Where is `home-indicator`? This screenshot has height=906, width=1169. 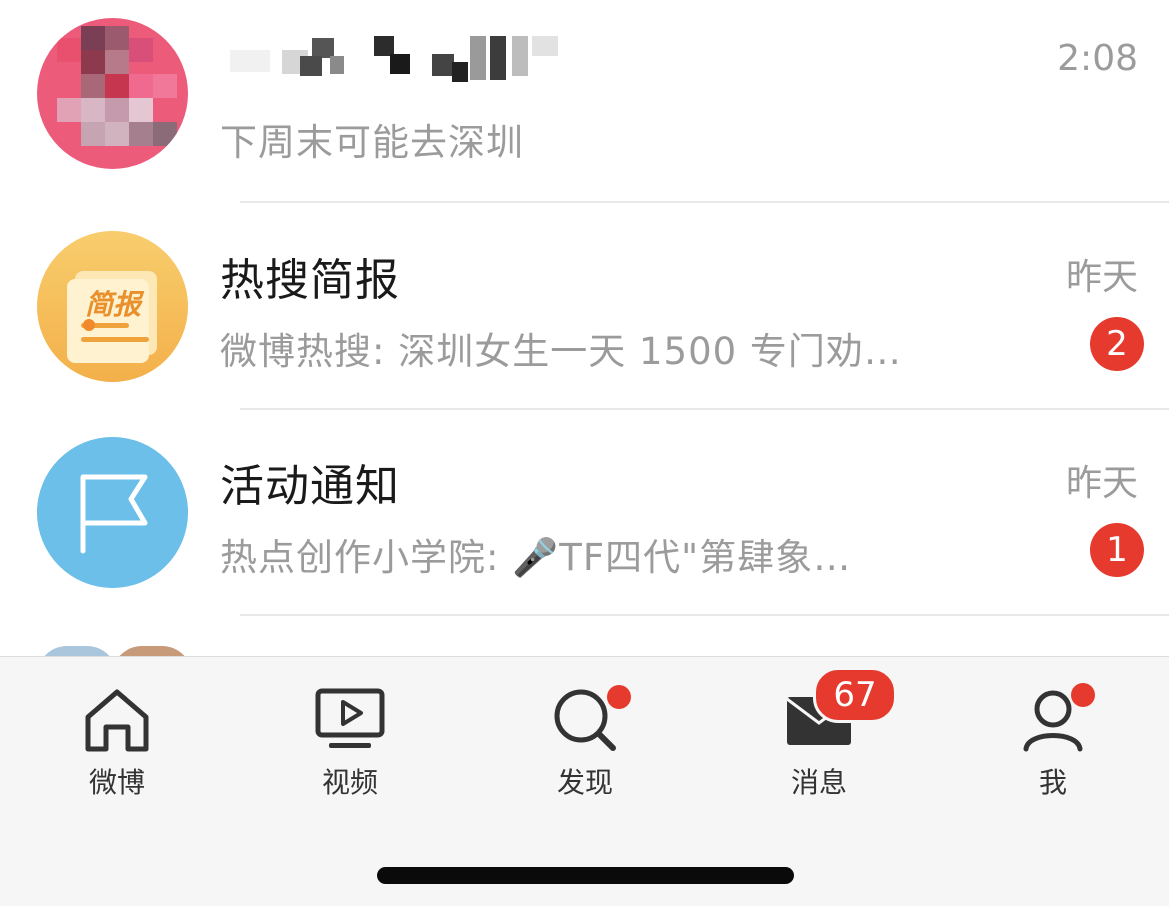 home-indicator is located at coordinates (585, 875).